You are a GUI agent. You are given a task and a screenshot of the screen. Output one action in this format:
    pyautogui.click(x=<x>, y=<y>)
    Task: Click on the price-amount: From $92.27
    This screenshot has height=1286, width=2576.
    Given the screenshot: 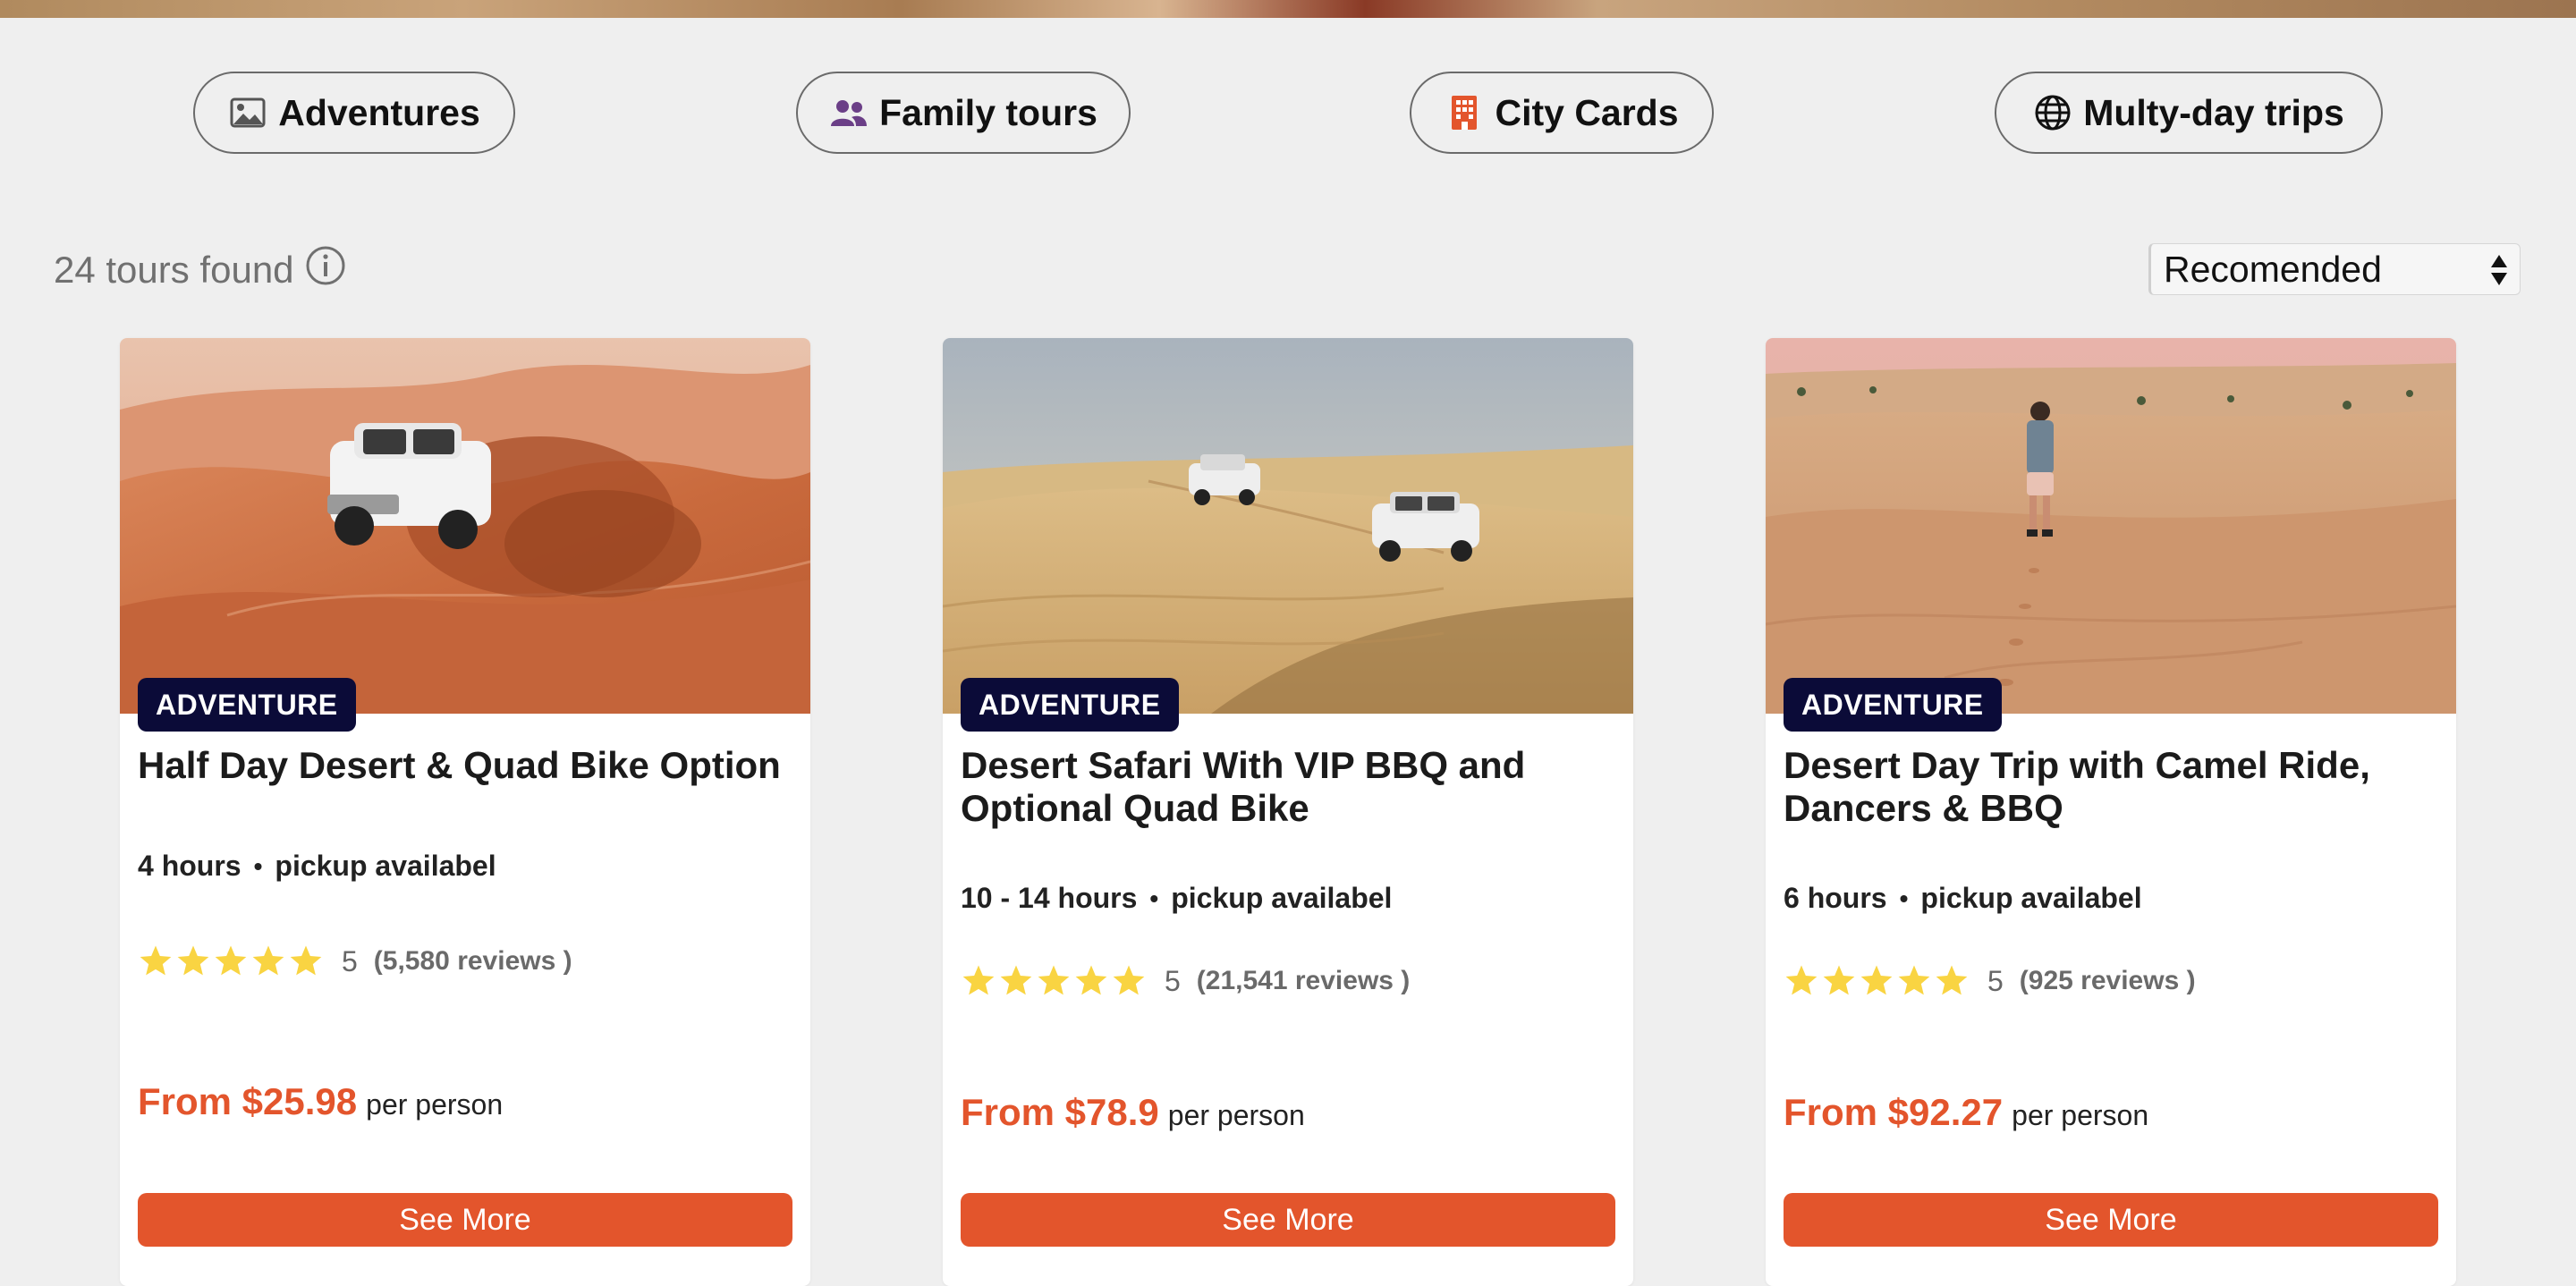 What is the action you would take?
    pyautogui.click(x=1894, y=1112)
    